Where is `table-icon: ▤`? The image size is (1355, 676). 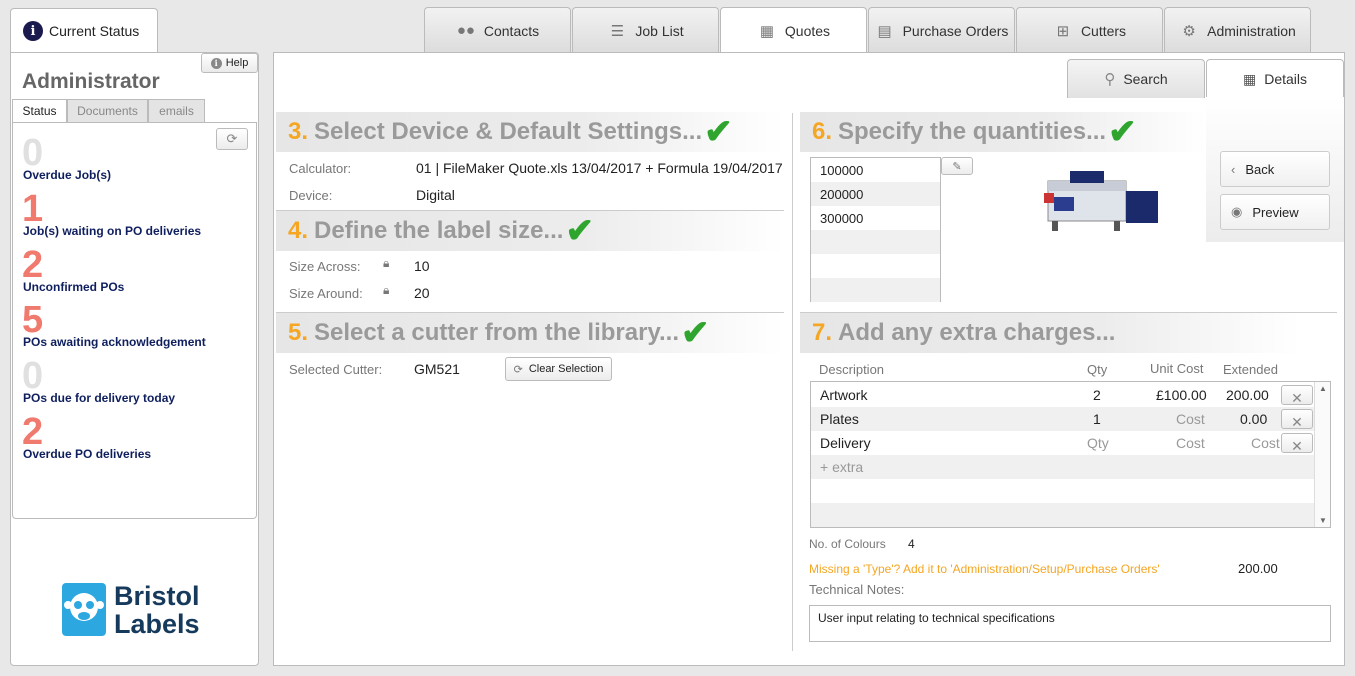 table-icon: ▤ is located at coordinates (884, 31).